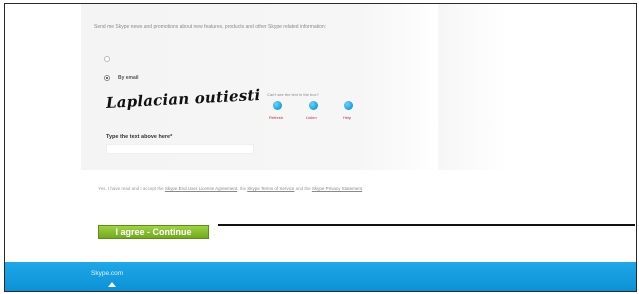 This screenshot has height=294, width=639. What do you see at coordinates (473, 87) in the screenshot?
I see `panel-fade` at bounding box center [473, 87].